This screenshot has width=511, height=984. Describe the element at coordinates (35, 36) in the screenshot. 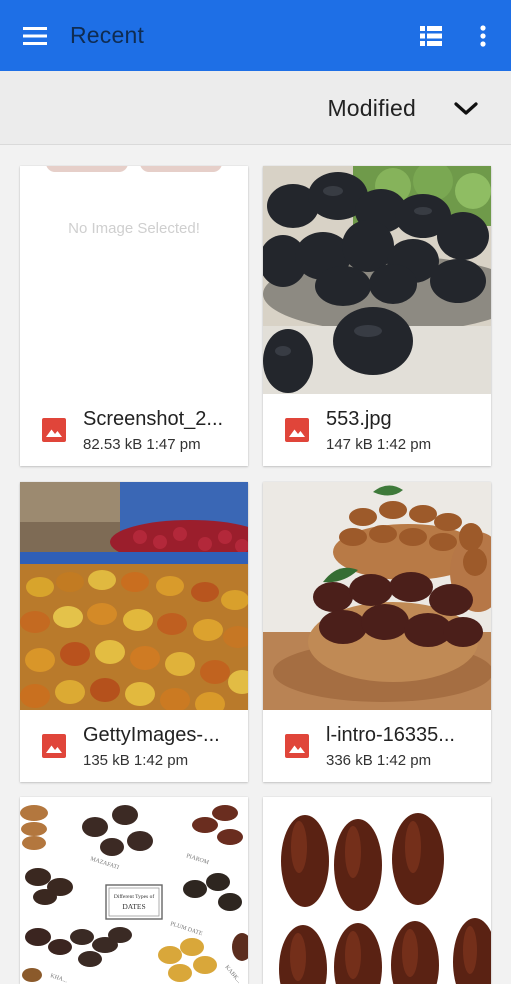

I see `hamburger-menu-icon` at that location.